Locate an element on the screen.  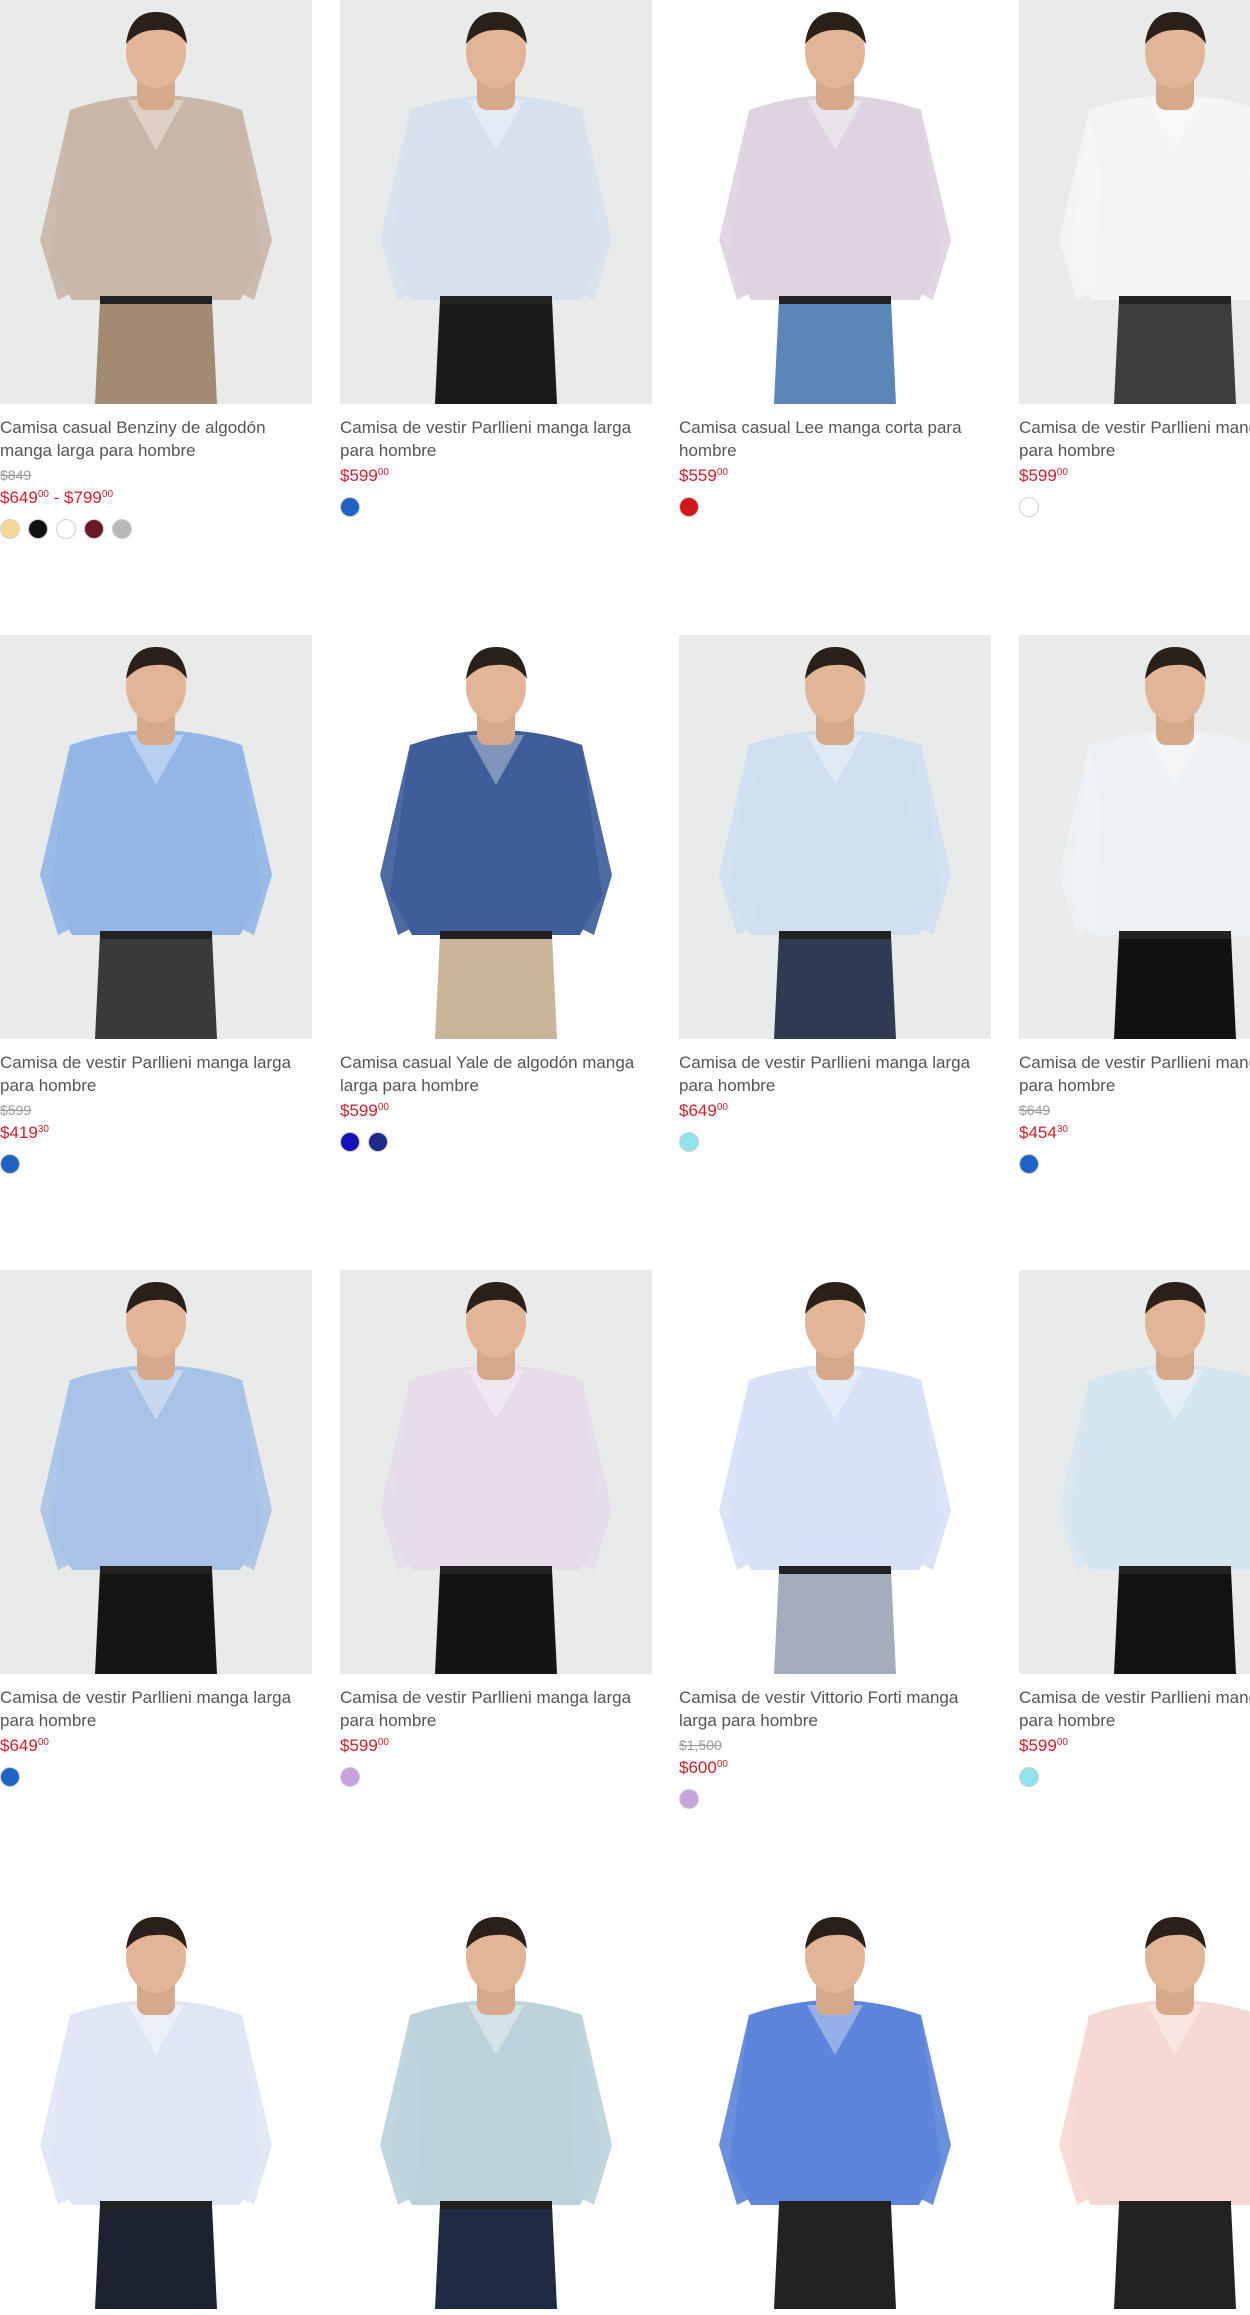
product-price: $64900 is located at coordinates (156, 1744).